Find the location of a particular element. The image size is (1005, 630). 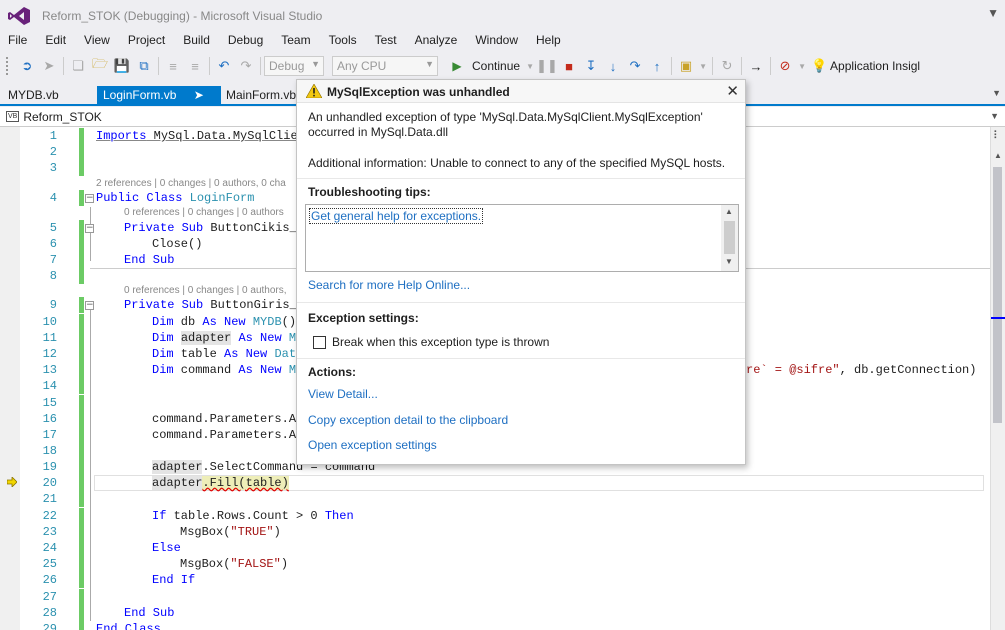

actions-heading: Actions: is located at coordinates (332, 372).